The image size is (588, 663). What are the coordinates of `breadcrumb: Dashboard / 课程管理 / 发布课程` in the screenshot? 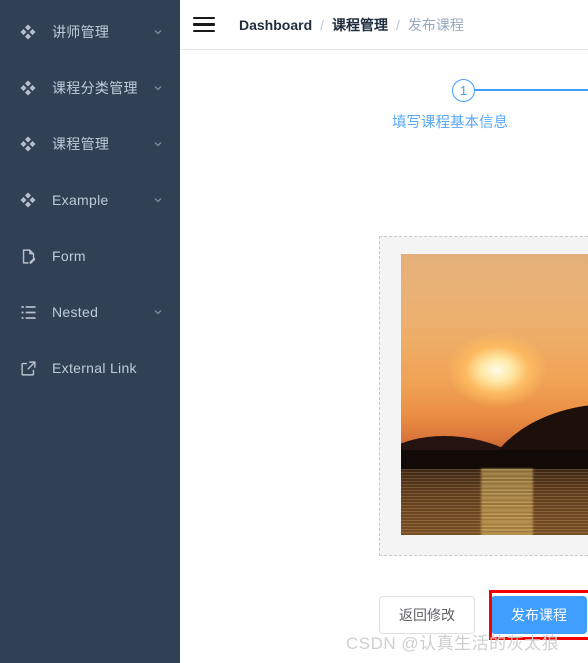 It's located at (351, 25).